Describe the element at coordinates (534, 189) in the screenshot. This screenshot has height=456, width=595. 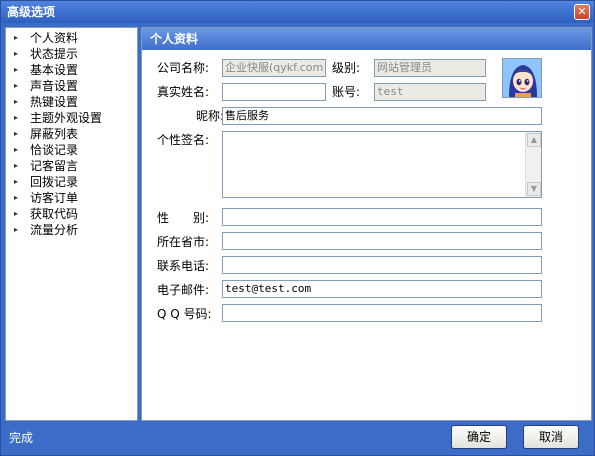
I see `scroll-down-icon: ▼` at that location.